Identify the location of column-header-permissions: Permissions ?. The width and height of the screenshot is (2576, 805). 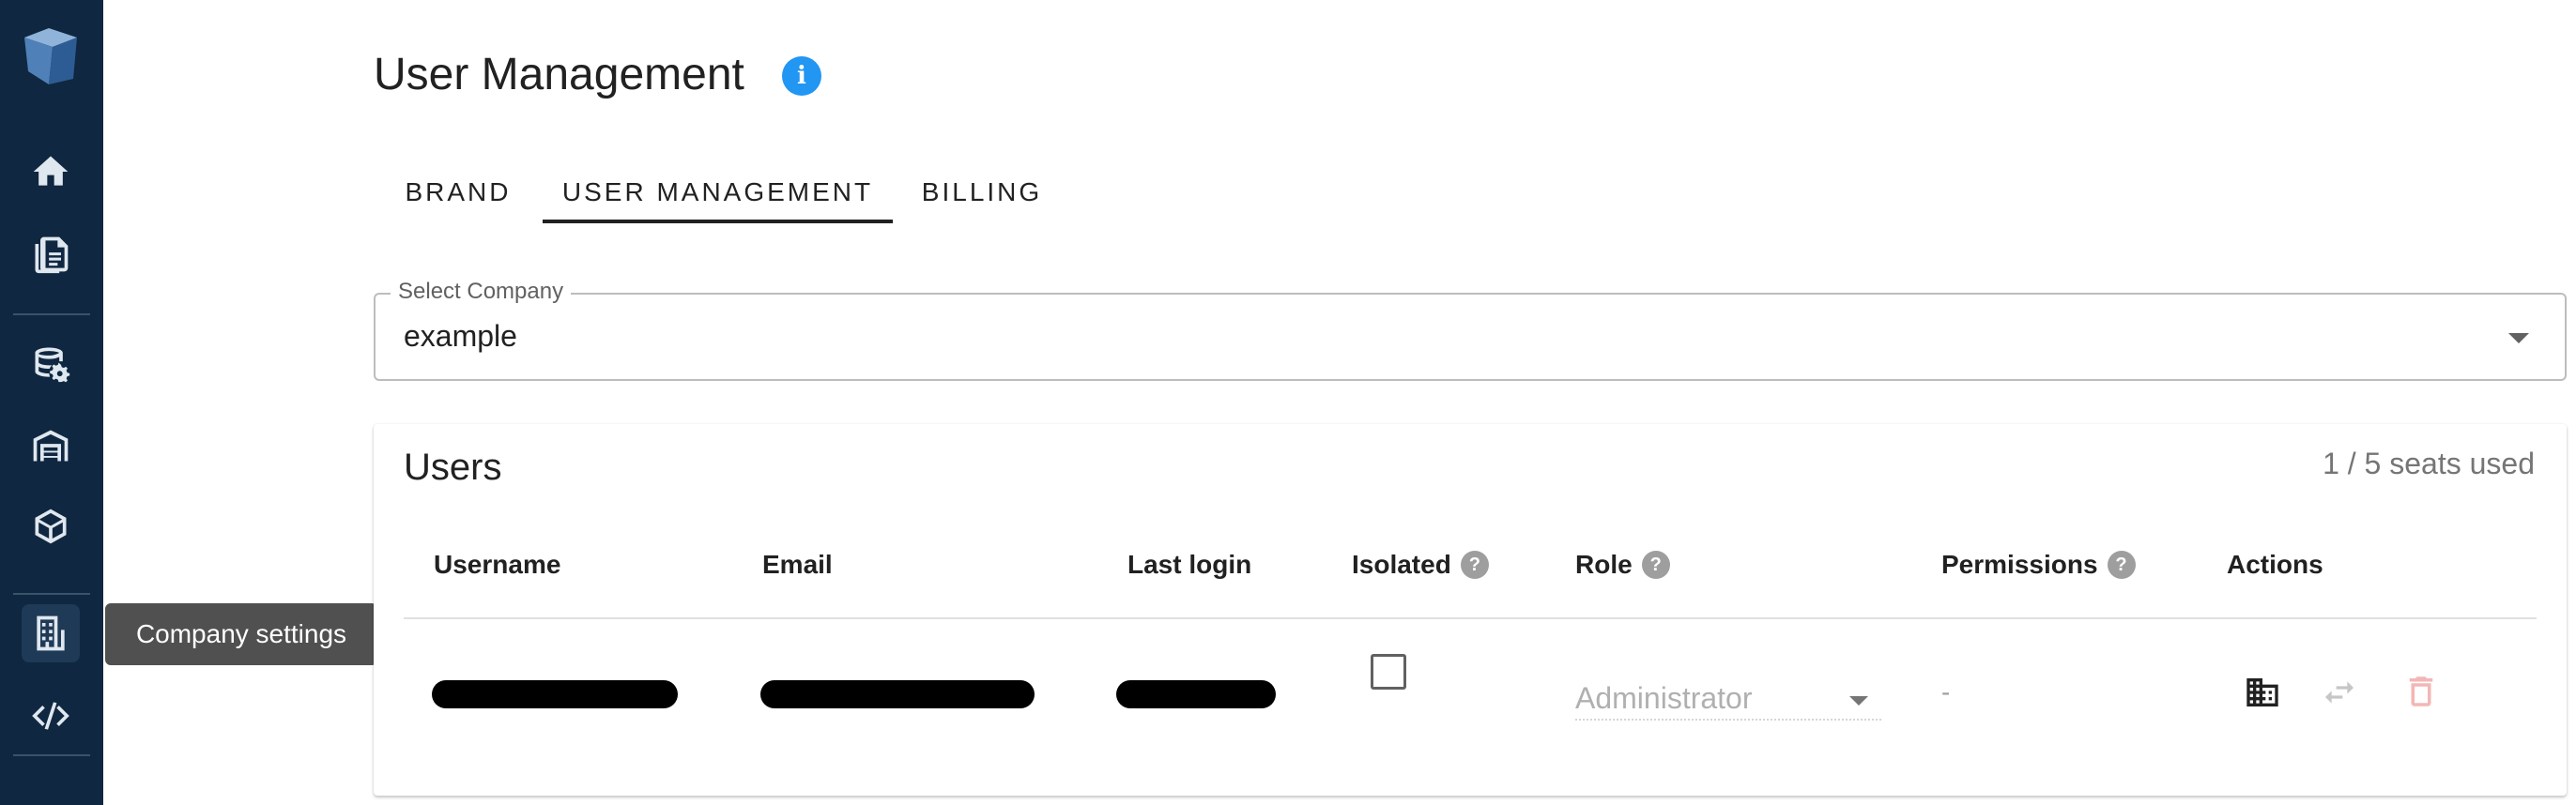
(2038, 565).